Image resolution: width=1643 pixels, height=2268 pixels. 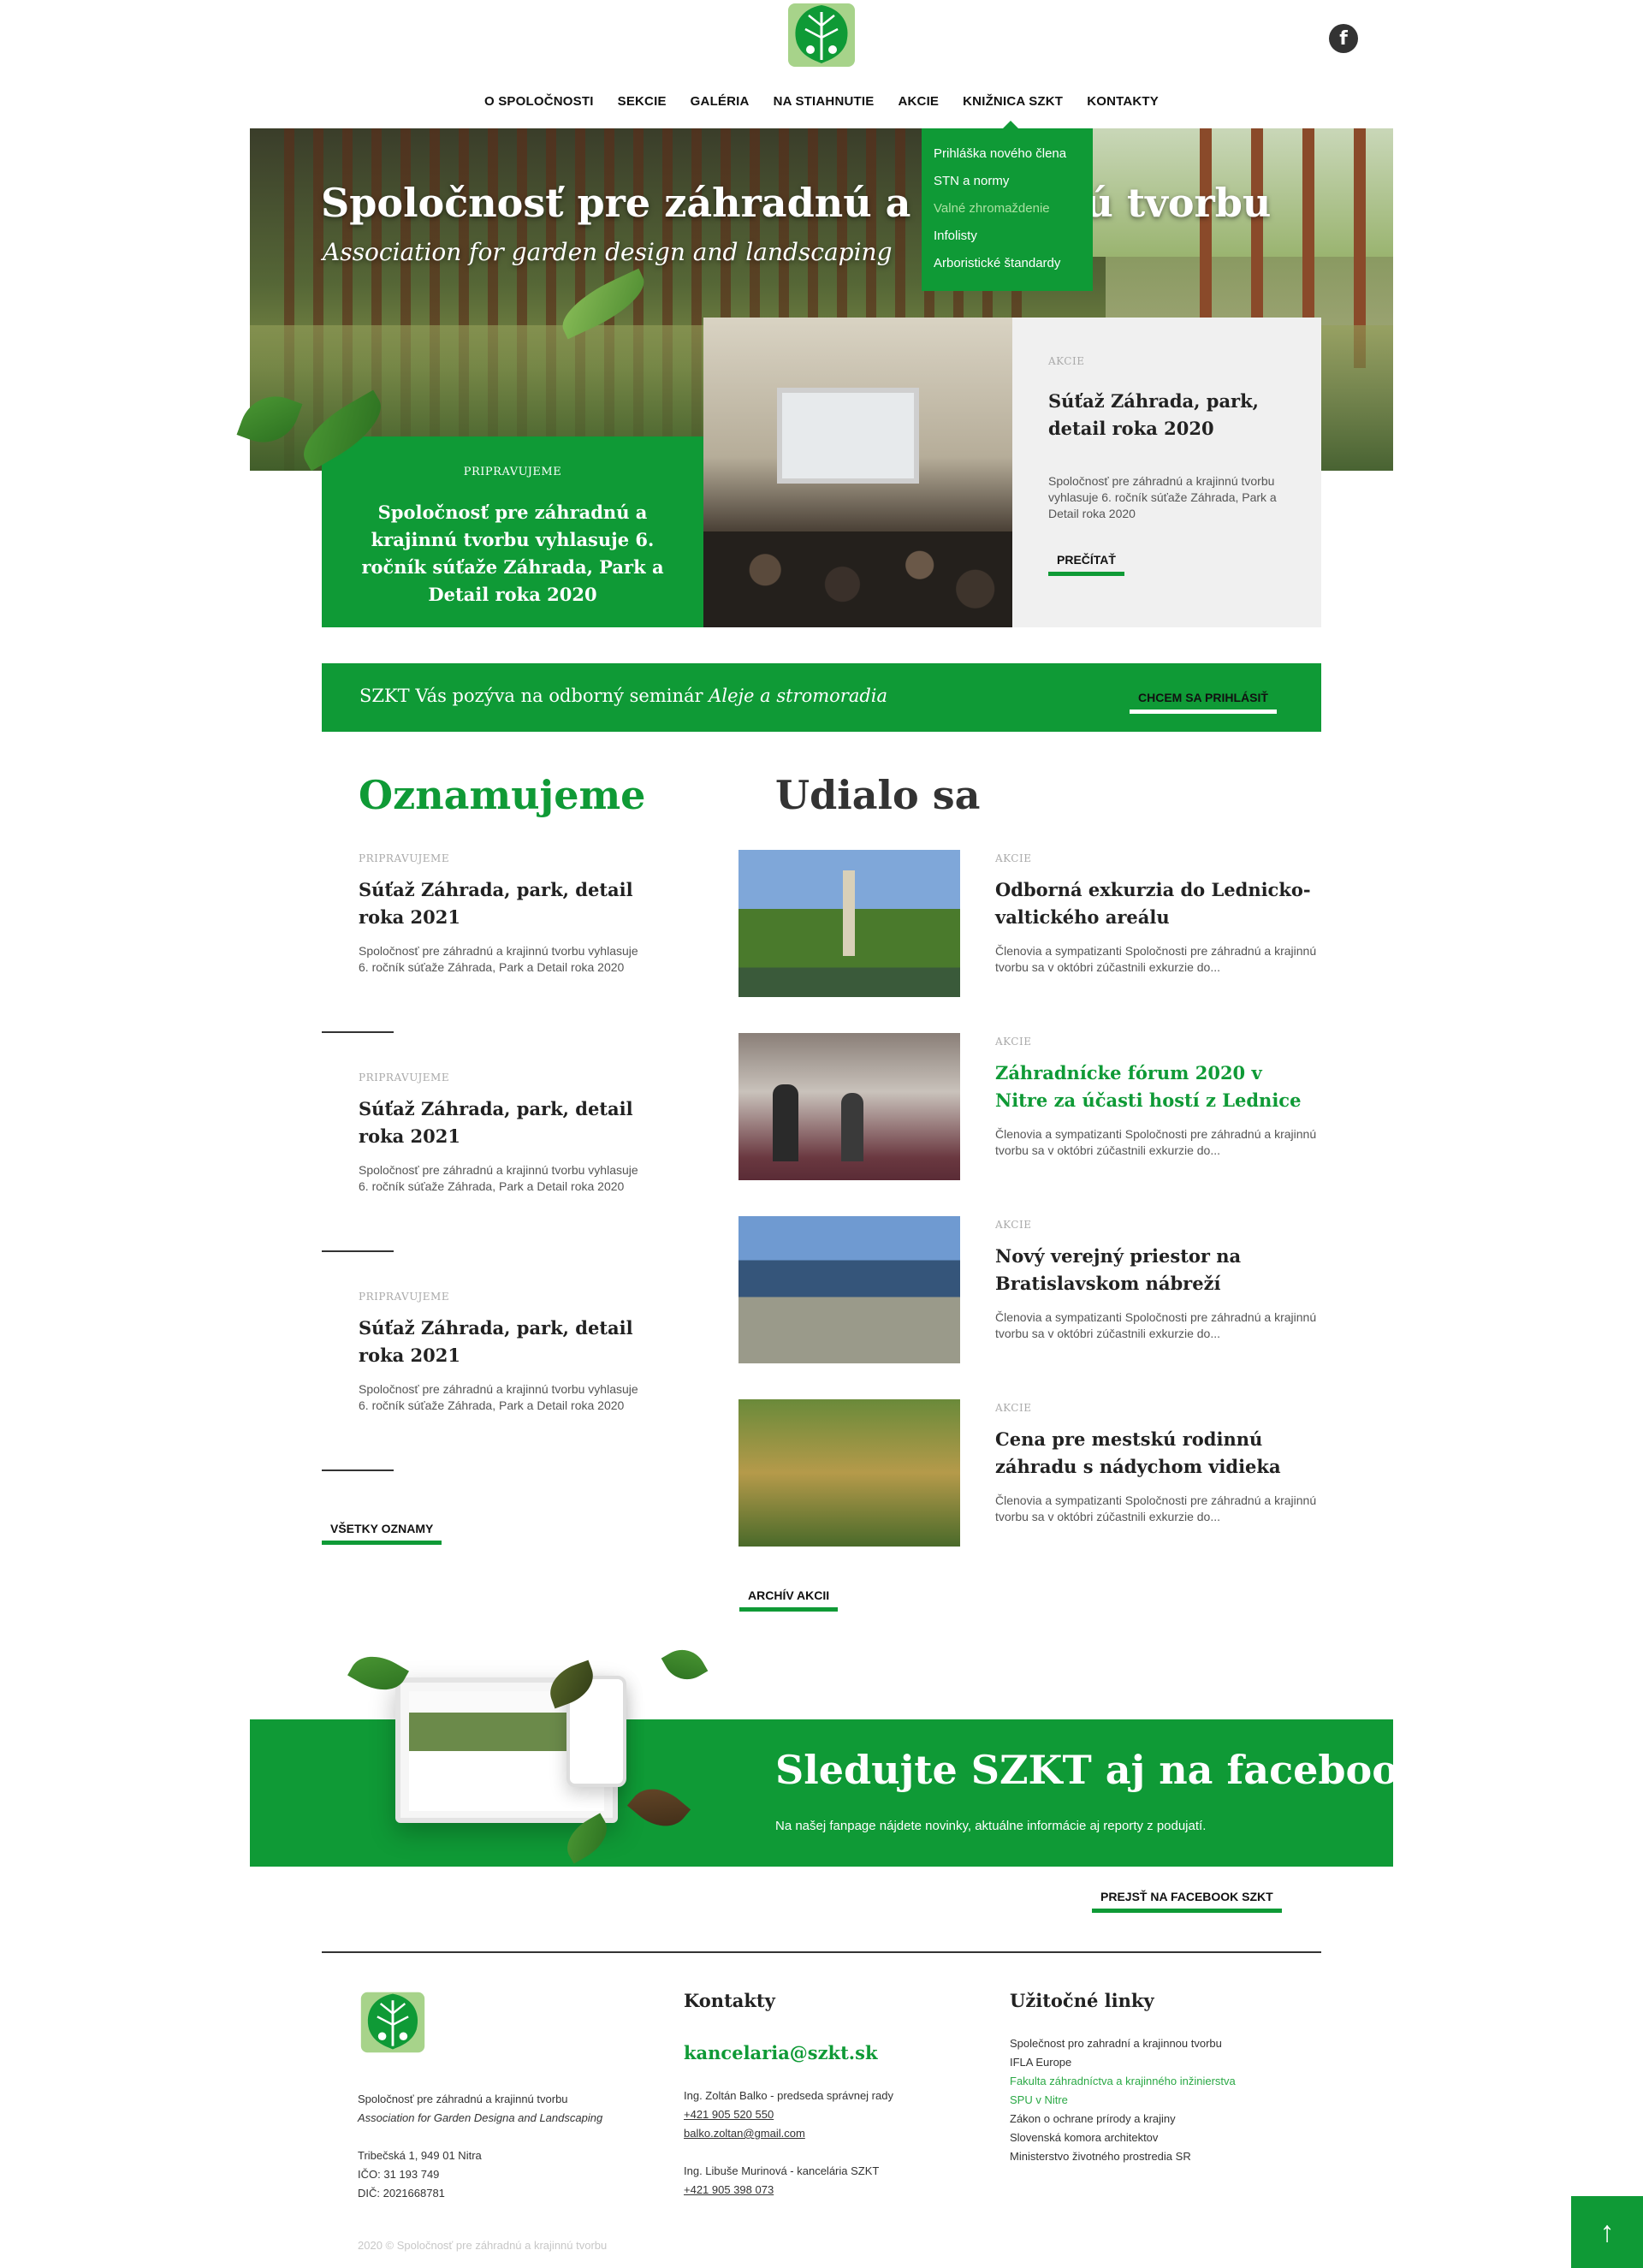 What do you see at coordinates (539, 102) in the screenshot?
I see `nav-item-o-spolocnosti: O SPOLOČNOSTI` at bounding box center [539, 102].